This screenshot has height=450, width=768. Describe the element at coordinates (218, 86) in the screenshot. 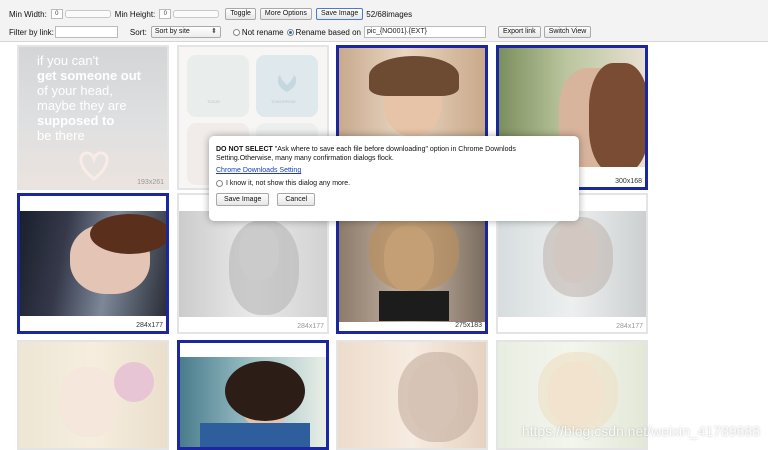

I see `card-today` at that location.